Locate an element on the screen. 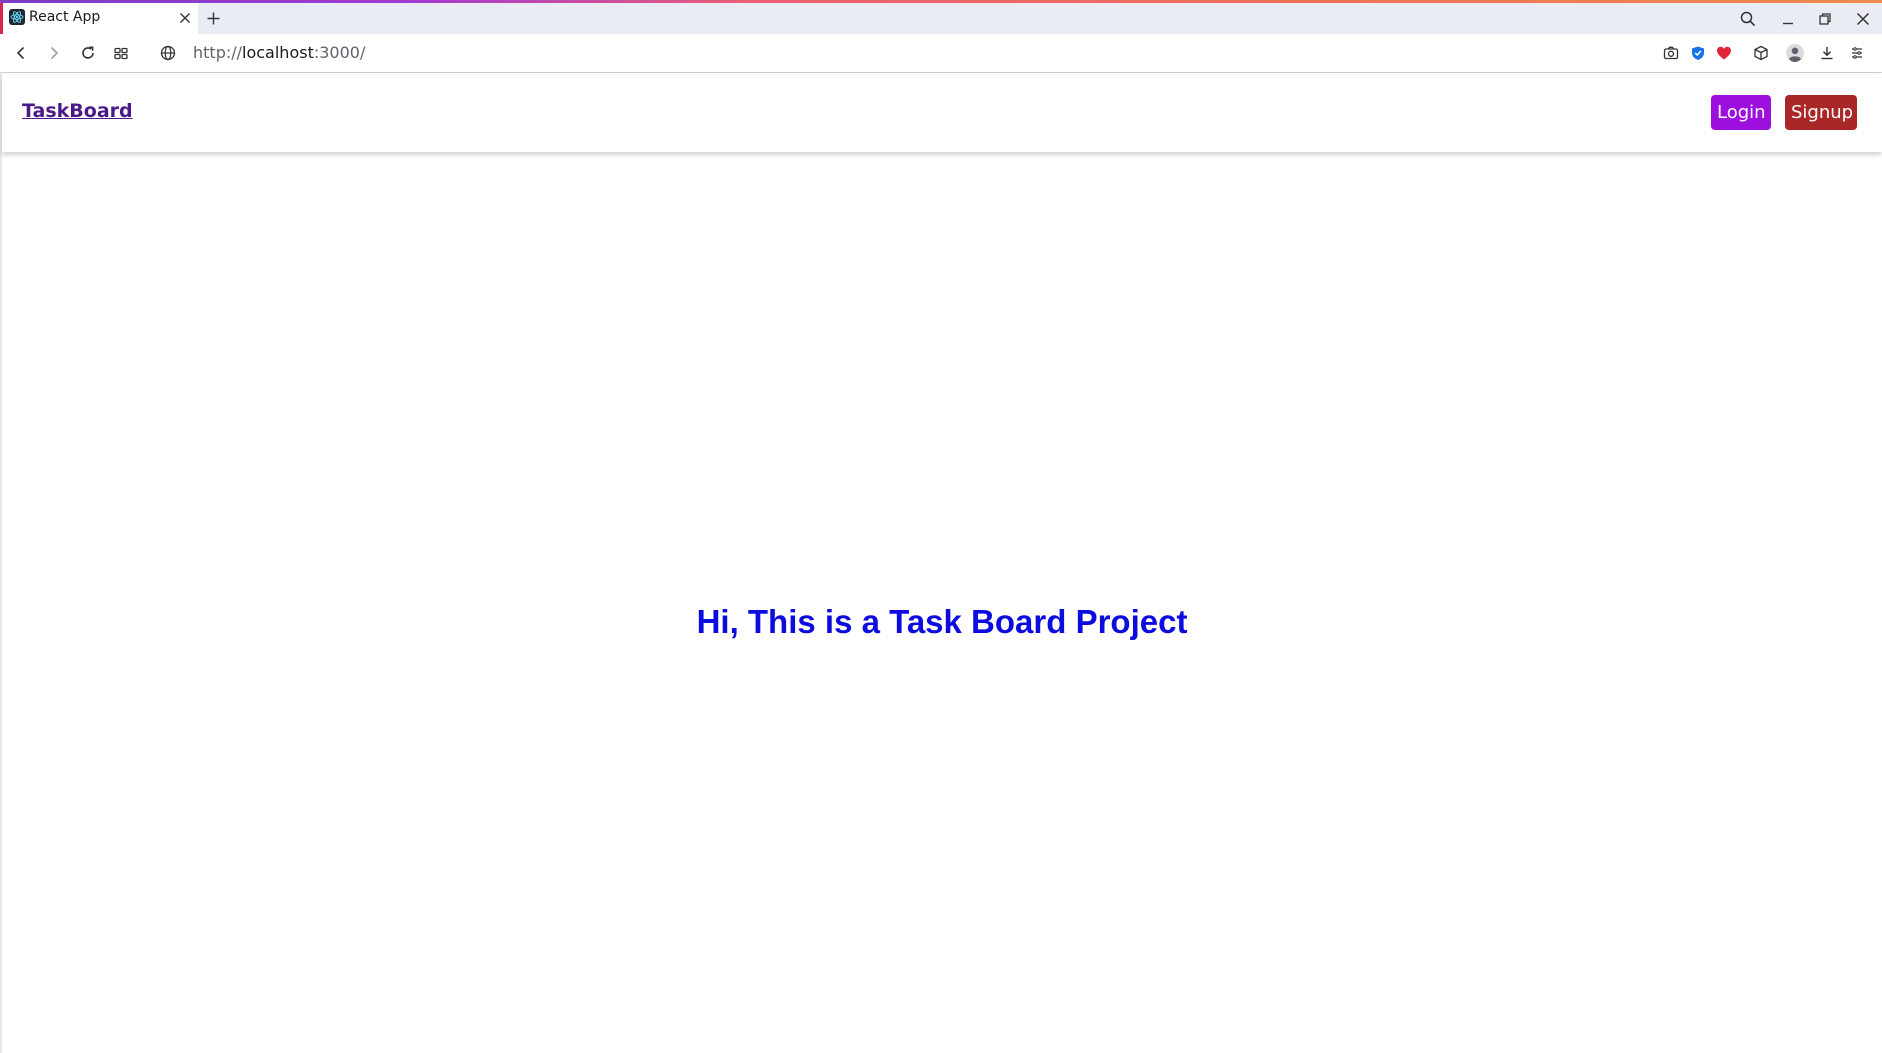  search-icon is located at coordinates (1748, 19).